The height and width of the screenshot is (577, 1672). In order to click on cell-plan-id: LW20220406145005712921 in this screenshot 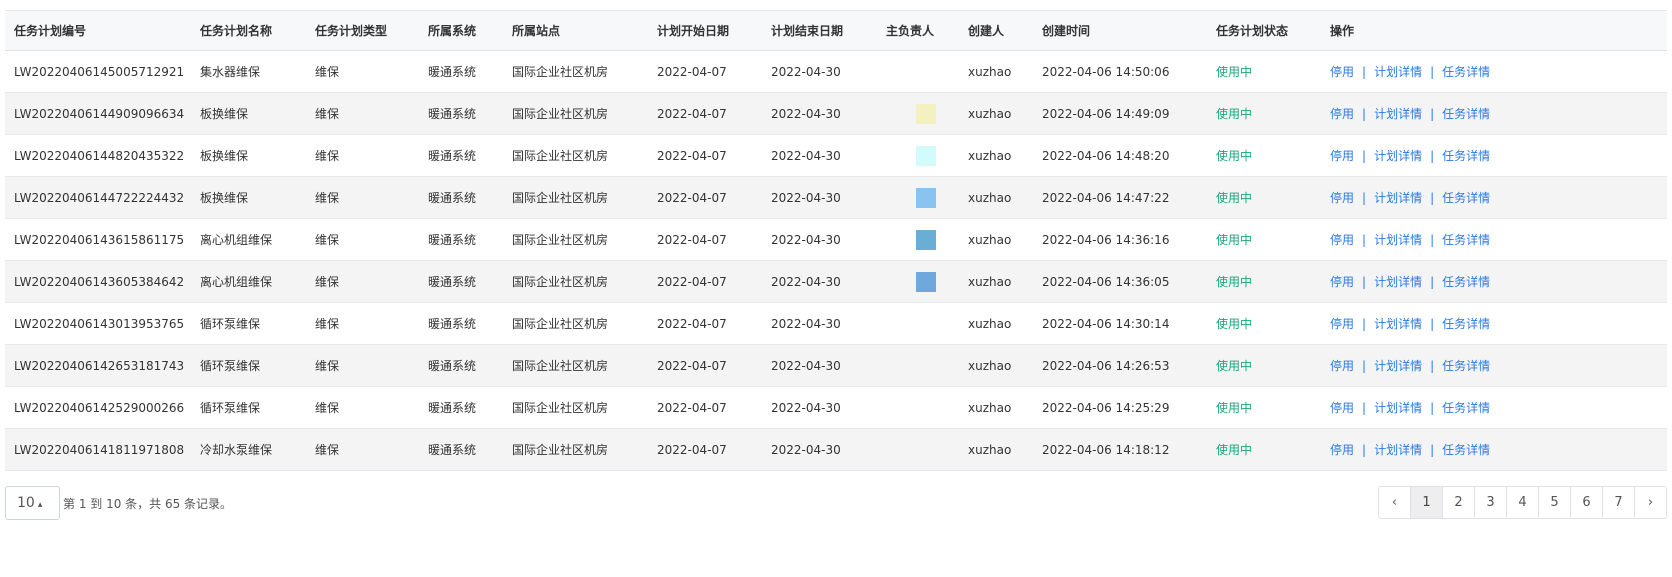, I will do `click(98, 71)`.